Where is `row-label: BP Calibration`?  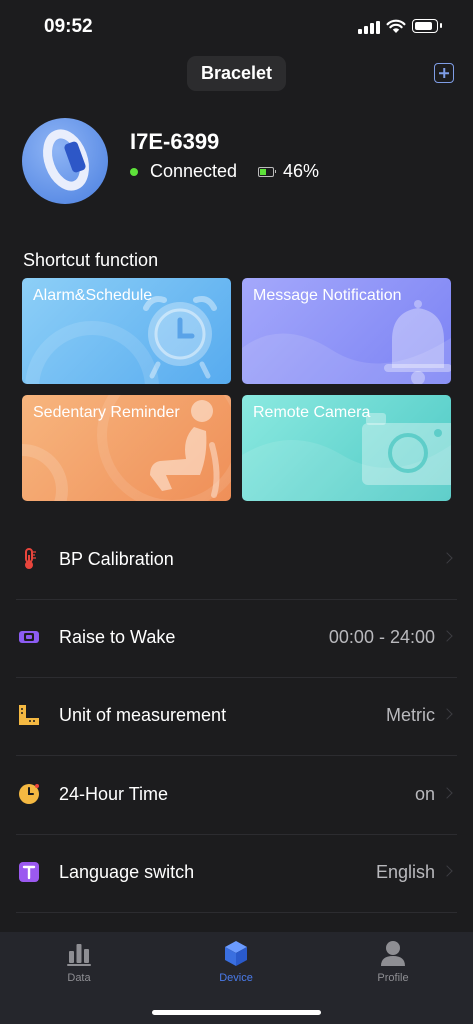
row-label: BP Calibration is located at coordinates (116, 559).